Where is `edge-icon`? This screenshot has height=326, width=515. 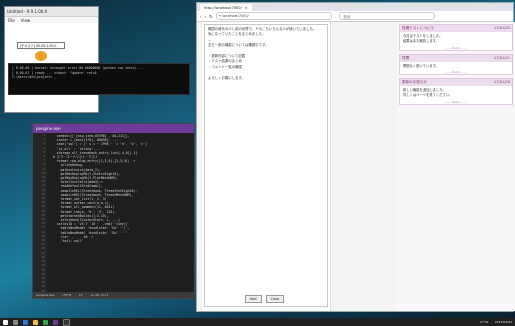 edge-icon is located at coordinates (25, 322).